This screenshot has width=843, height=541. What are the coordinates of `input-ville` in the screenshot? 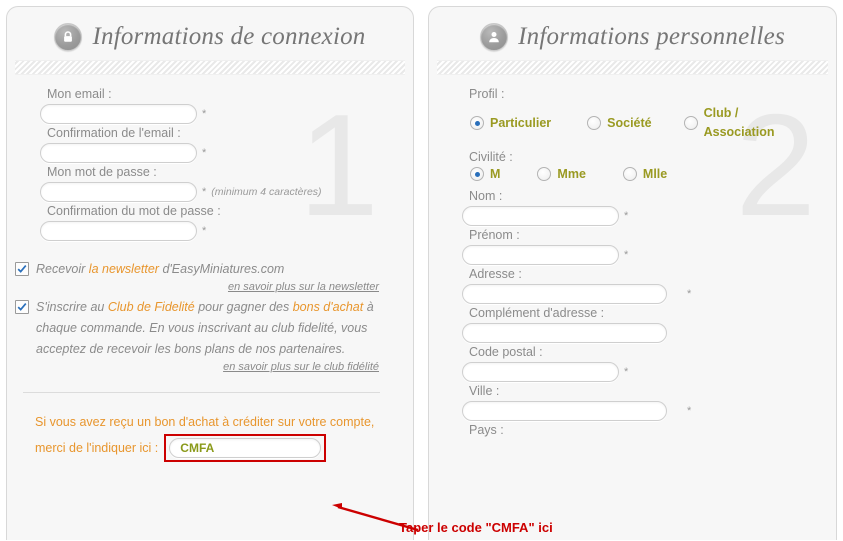 It's located at (564, 411).